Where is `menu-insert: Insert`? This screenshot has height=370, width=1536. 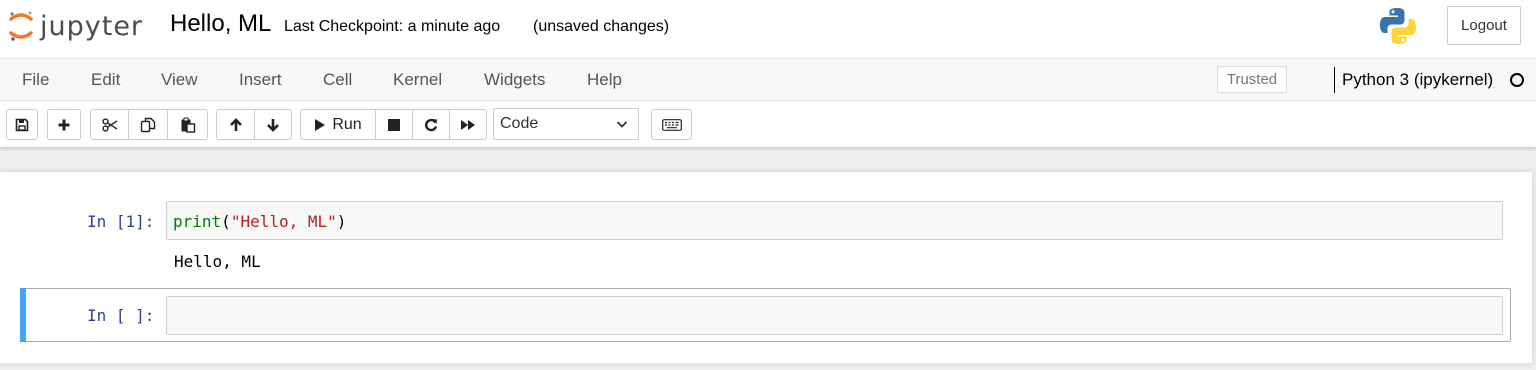
menu-insert: Insert is located at coordinates (260, 80).